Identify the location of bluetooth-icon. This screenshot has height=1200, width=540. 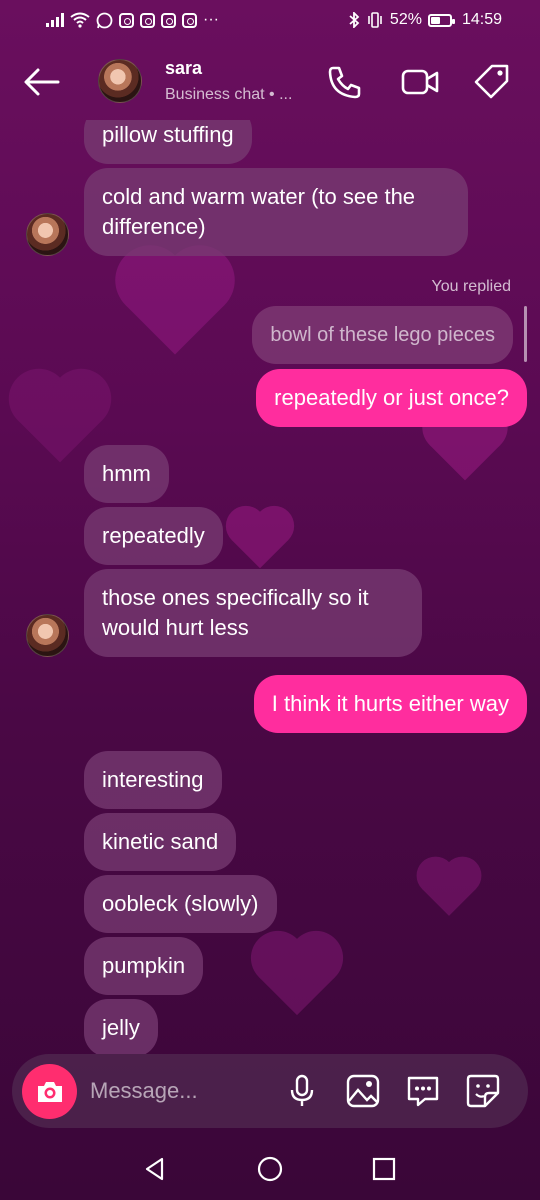
(354, 20).